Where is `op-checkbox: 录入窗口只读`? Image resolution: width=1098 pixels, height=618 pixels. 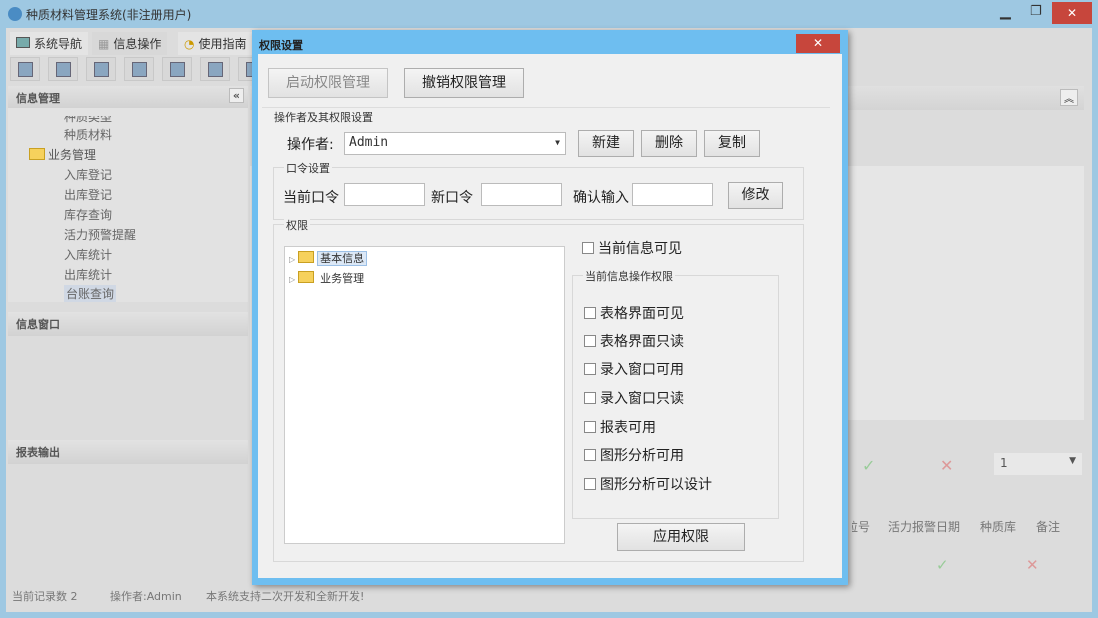 op-checkbox: 录入窗口只读 is located at coordinates (634, 398).